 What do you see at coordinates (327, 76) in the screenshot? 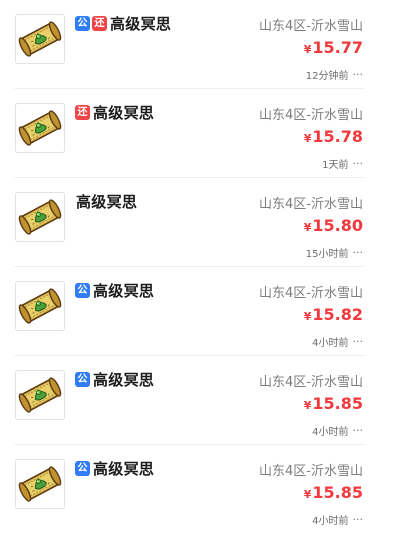
I see `listed-time: 12分钟前` at bounding box center [327, 76].